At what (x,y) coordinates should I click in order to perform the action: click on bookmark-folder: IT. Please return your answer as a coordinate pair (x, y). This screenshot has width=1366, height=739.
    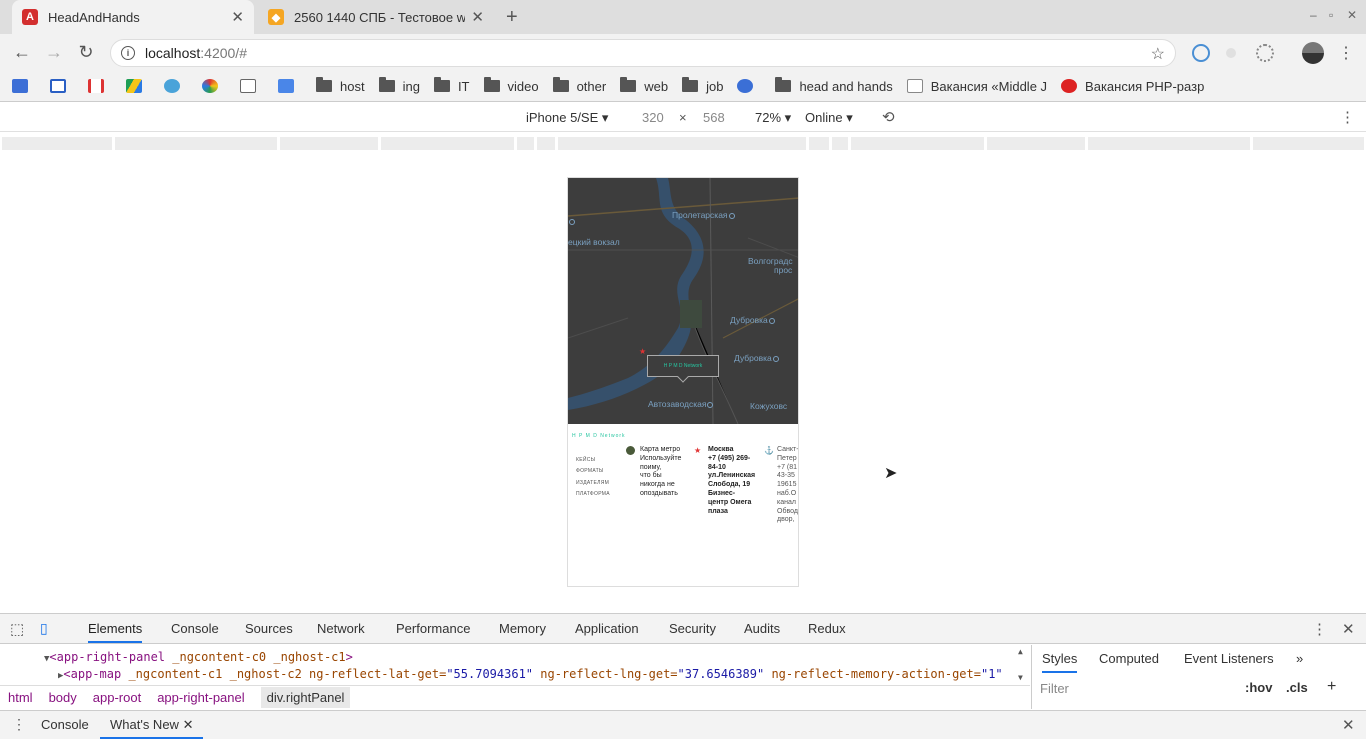
    Looking at the image, I should click on (451, 85).